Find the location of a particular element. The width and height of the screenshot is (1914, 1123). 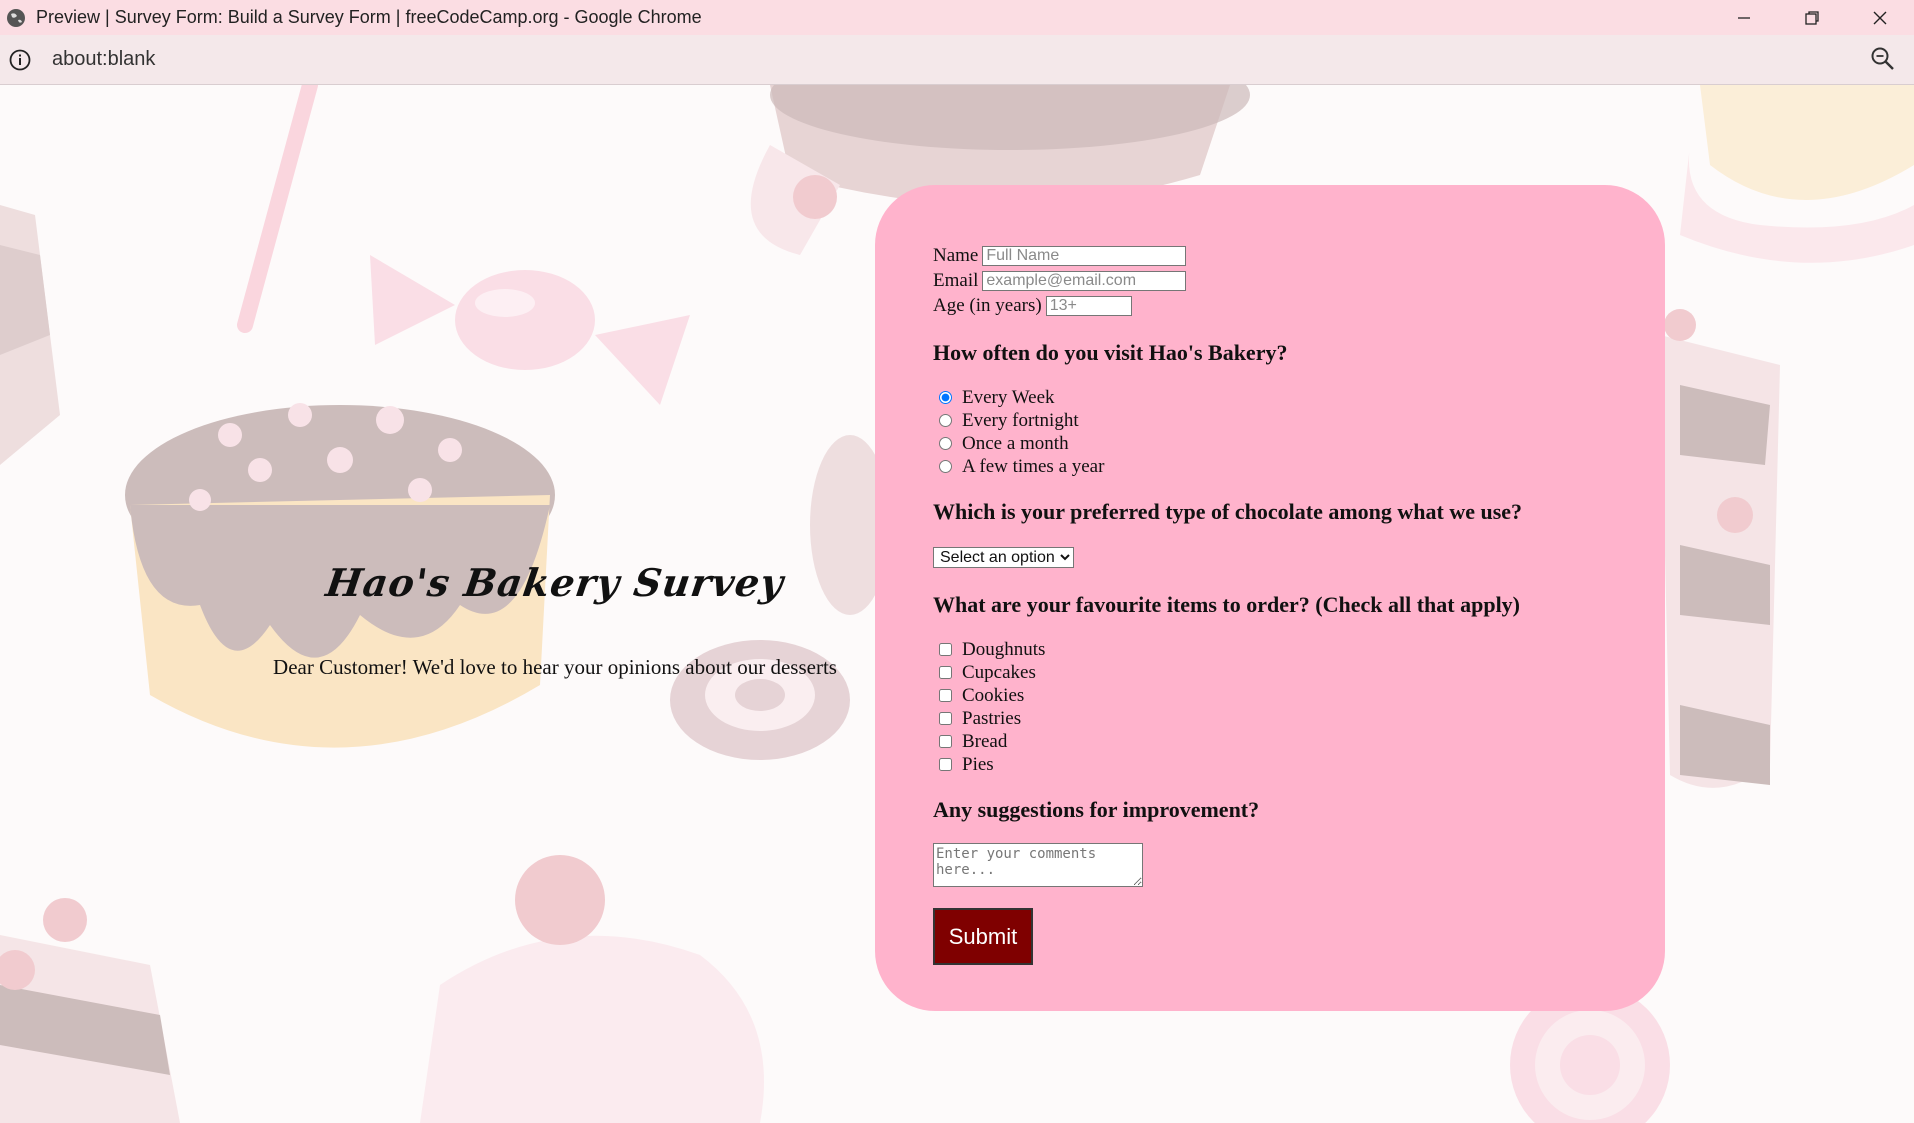

item-checkbox-bread is located at coordinates (945, 741).